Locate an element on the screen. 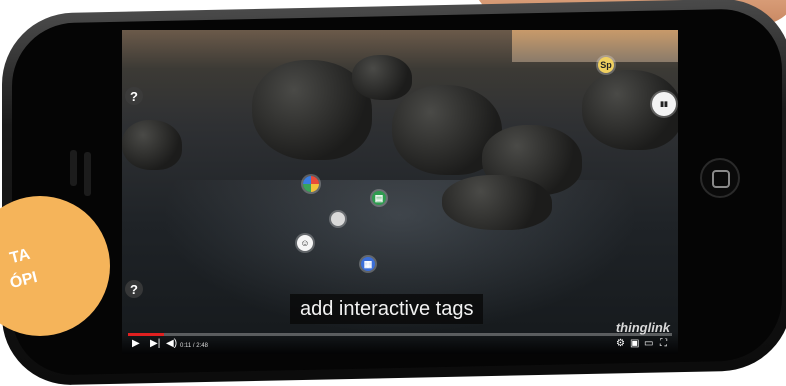 The height and width of the screenshot is (386, 786). progress-fill is located at coordinates (146, 334).